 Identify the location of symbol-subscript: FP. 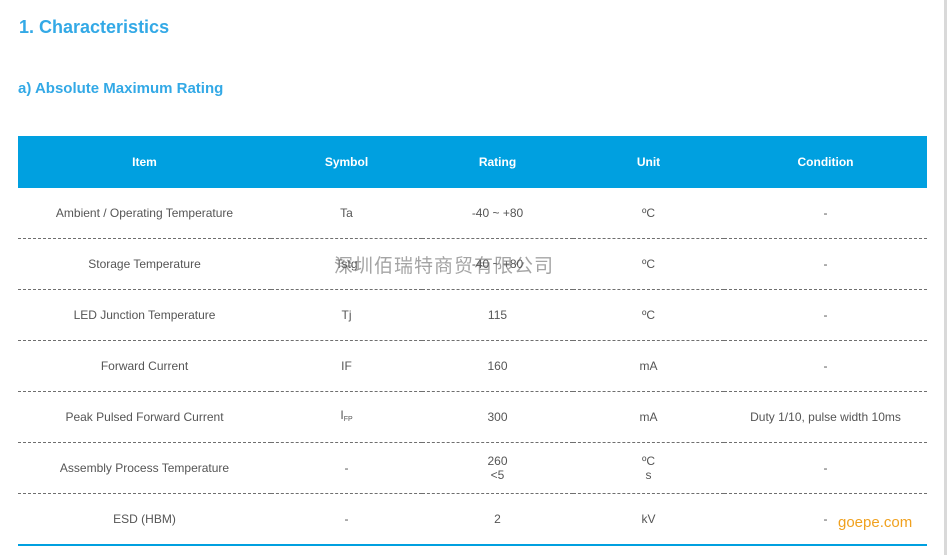
(348, 419).